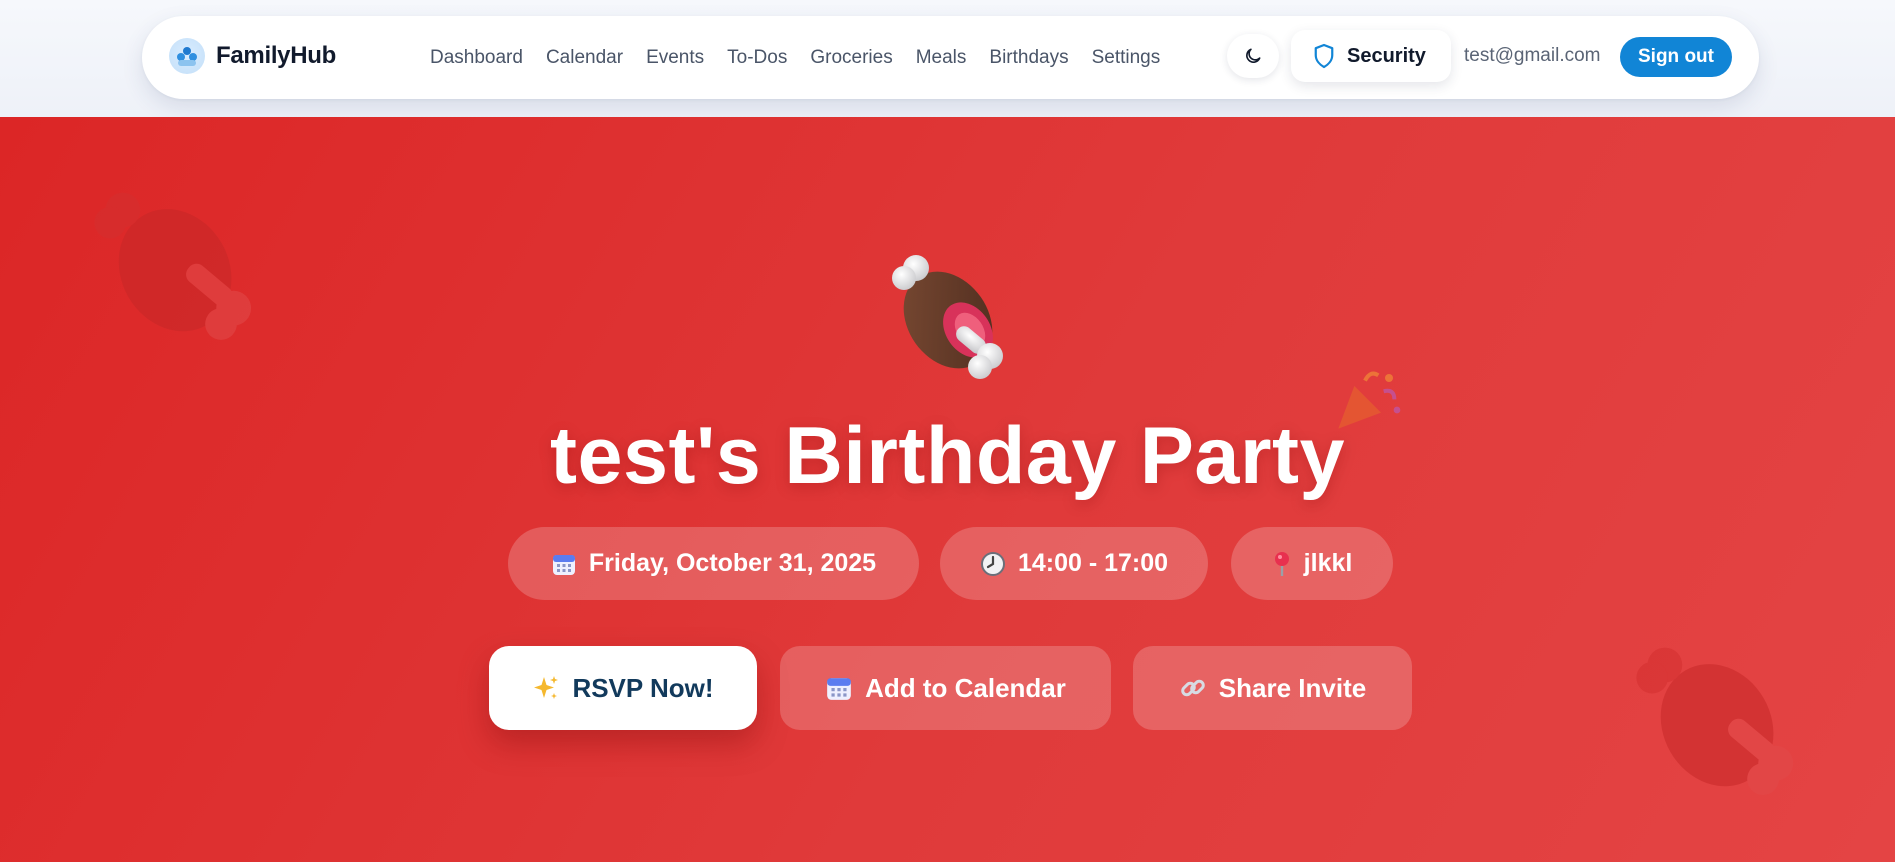  I want to click on familyhub-logo-icon, so click(187, 56).